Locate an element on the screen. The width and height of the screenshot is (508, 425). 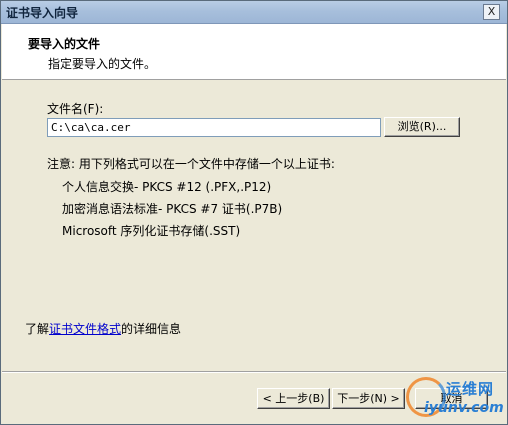
close-icon: X is located at coordinates (491, 11).